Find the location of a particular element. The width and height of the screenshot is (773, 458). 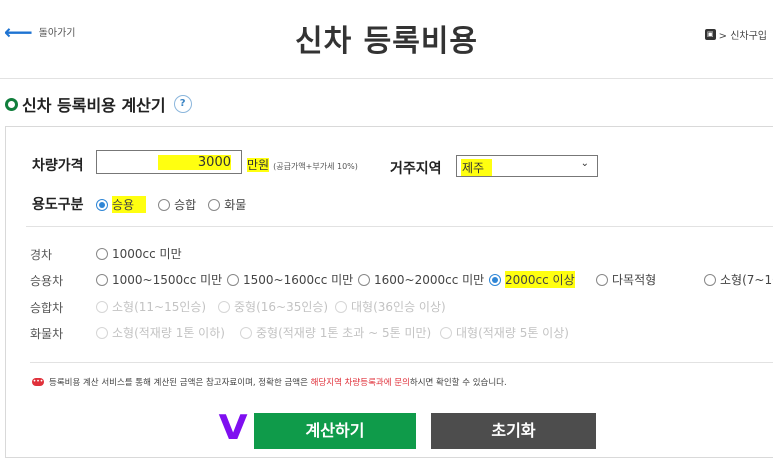

option-van-large: 대형(36인승 이상) is located at coordinates (390, 306).